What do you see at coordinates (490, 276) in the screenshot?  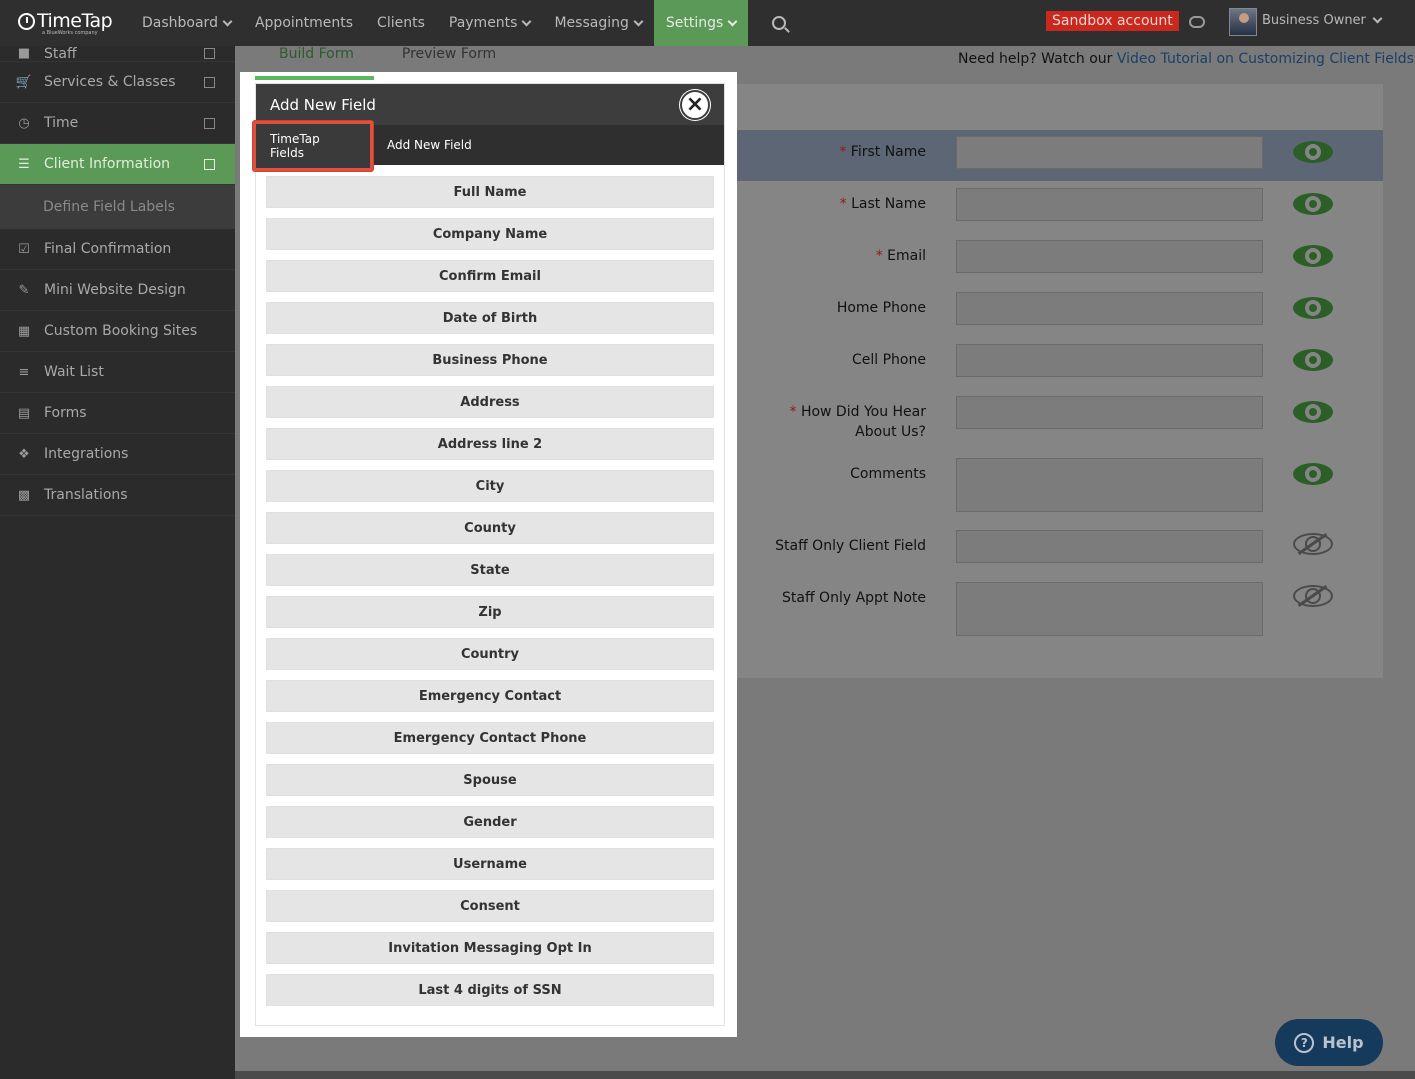 I see `add-field-option-button: Confirm Email` at bounding box center [490, 276].